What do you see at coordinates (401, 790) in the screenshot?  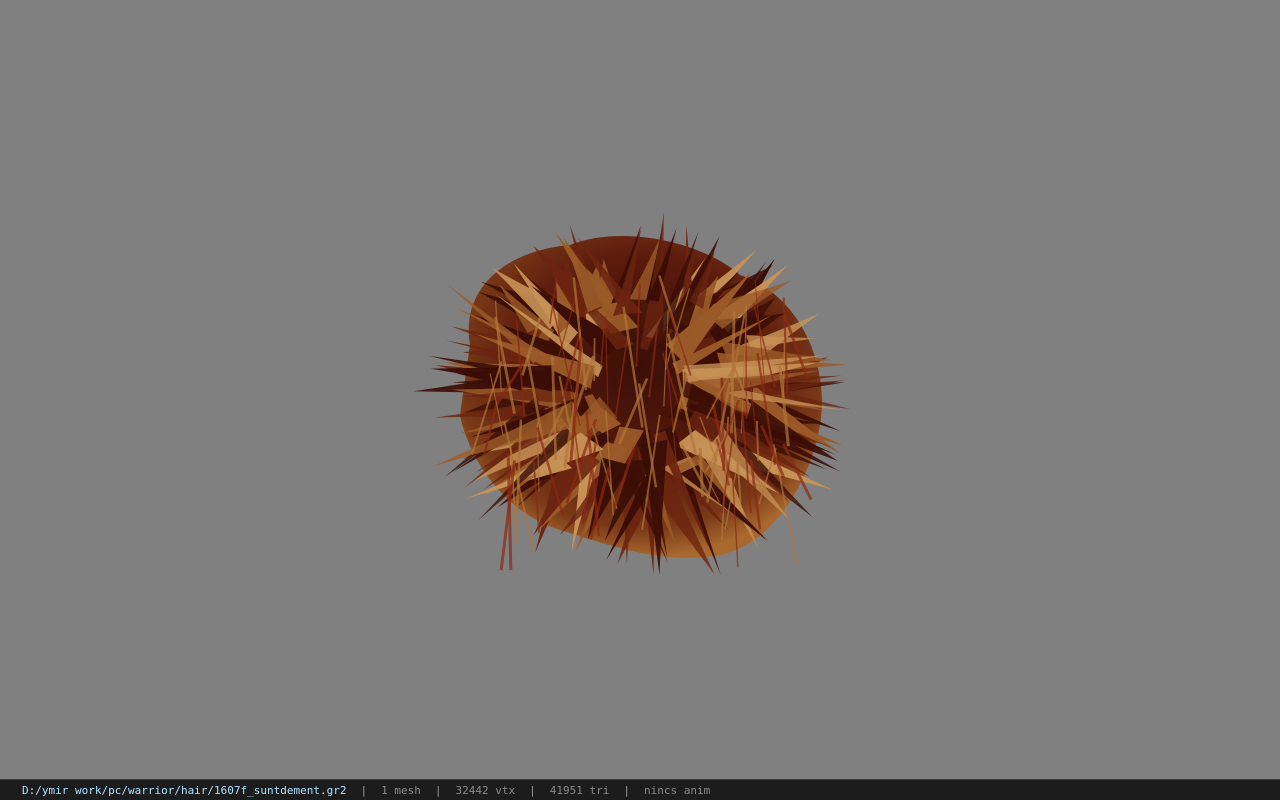 I see `mesh-count: 1 mesh` at bounding box center [401, 790].